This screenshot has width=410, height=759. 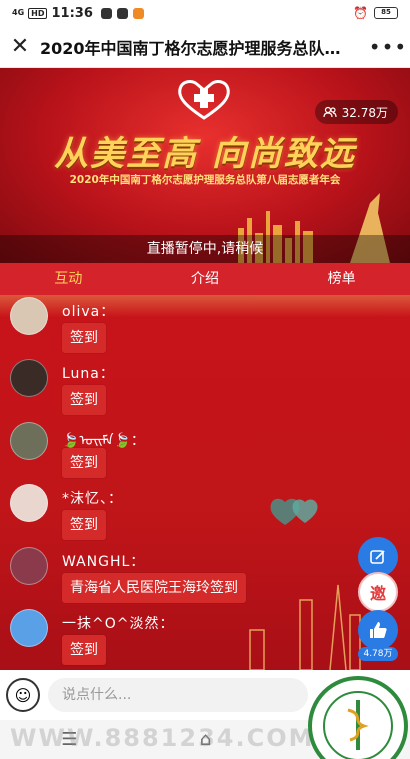 What do you see at coordinates (388, 47) in the screenshot?
I see `more-icon: •••` at bounding box center [388, 47].